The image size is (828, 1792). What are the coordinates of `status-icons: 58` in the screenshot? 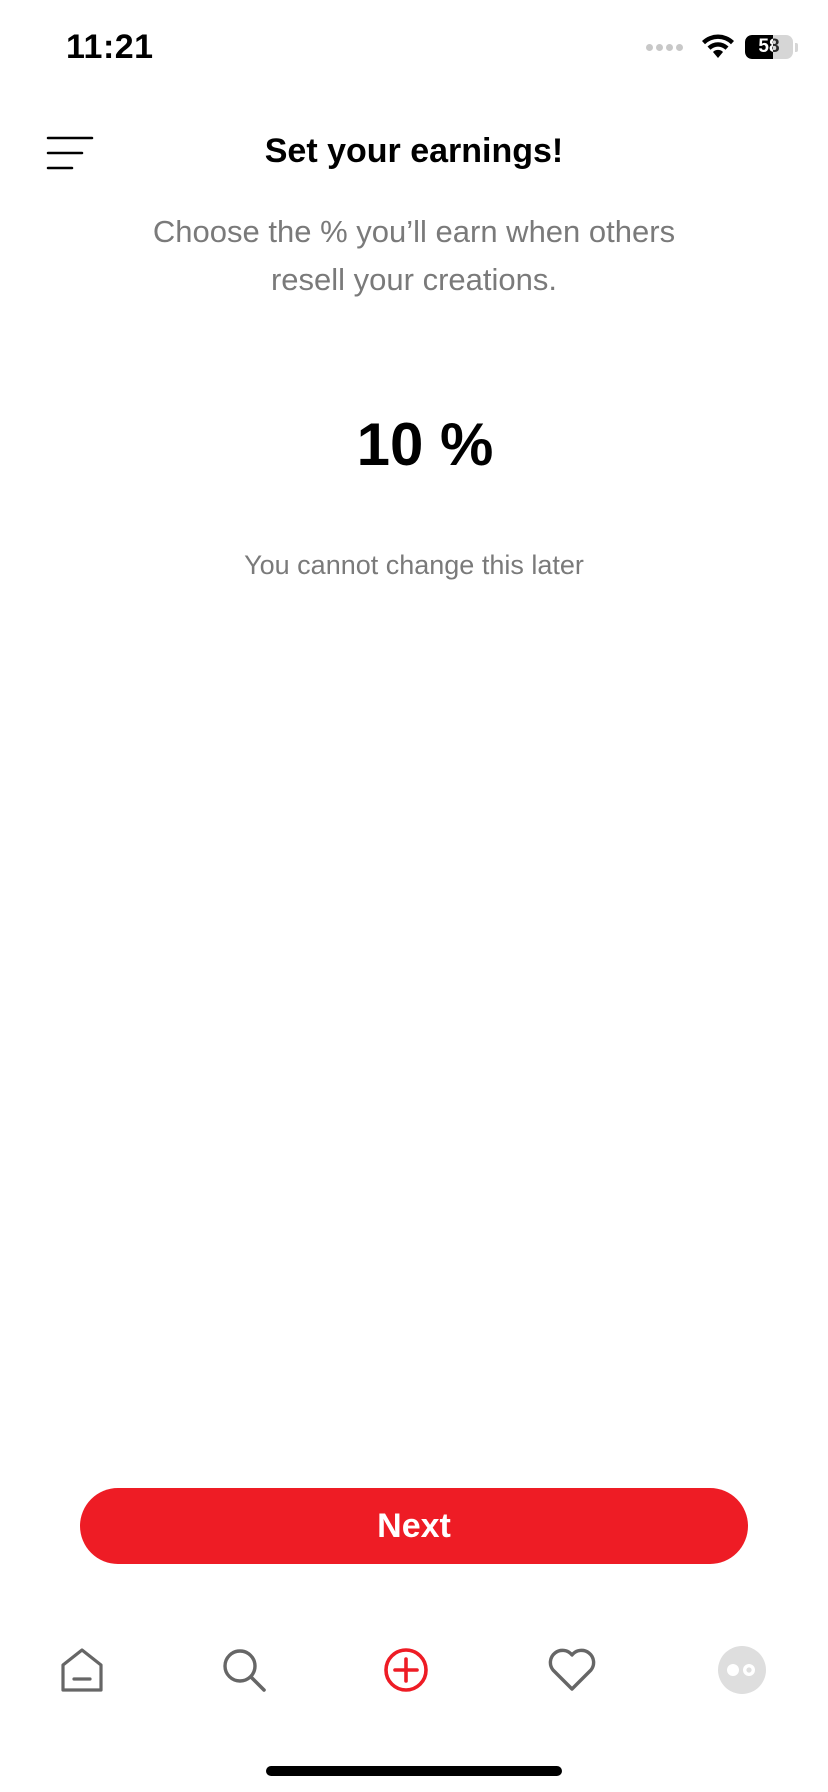 It's located at (722, 47).